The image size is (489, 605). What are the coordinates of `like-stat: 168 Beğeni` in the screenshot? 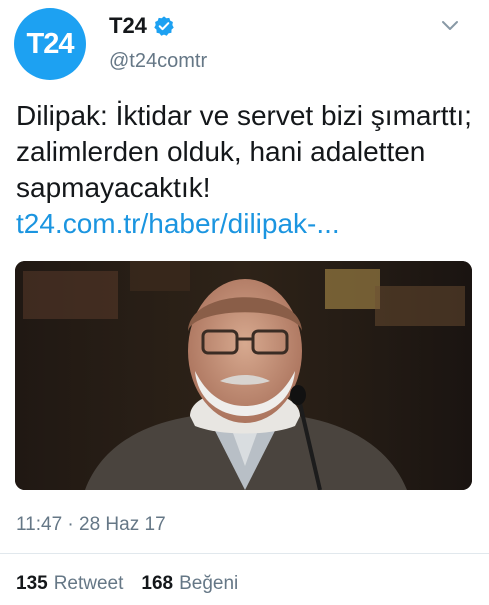 It's located at (189, 584).